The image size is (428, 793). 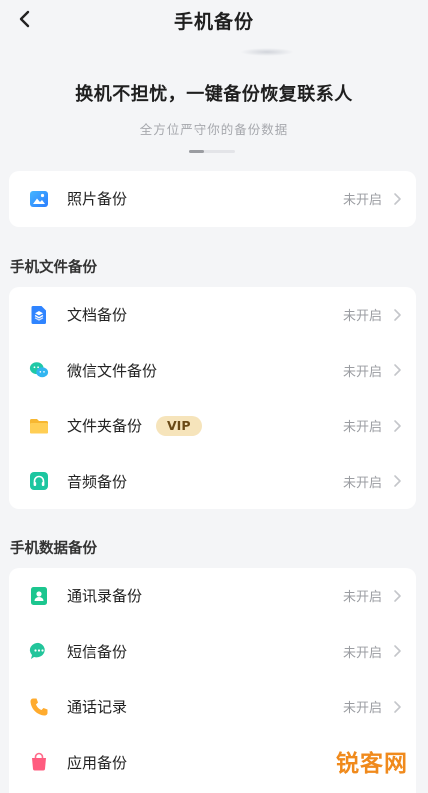 What do you see at coordinates (97, 707) in the screenshot?
I see `call-log-label: 通话记录` at bounding box center [97, 707].